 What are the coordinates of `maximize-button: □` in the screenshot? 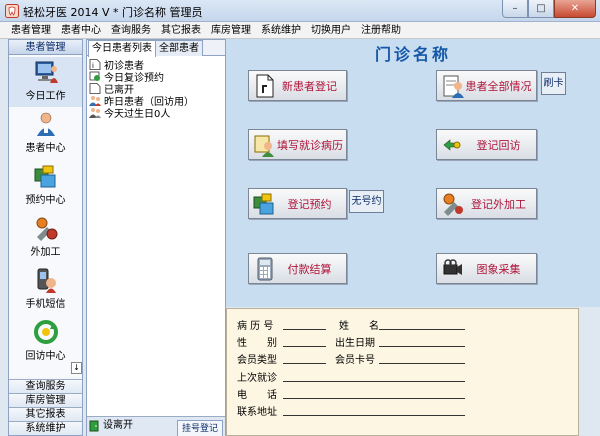 It's located at (541, 9).